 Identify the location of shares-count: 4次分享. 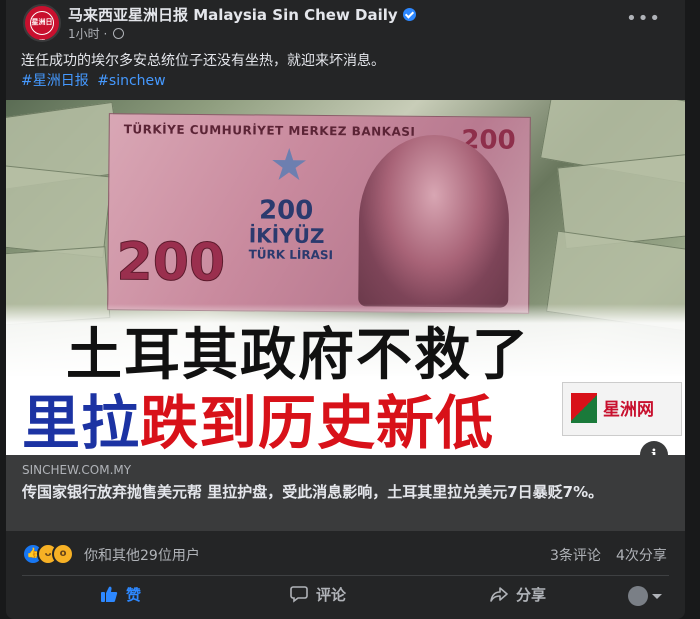
(641, 555).